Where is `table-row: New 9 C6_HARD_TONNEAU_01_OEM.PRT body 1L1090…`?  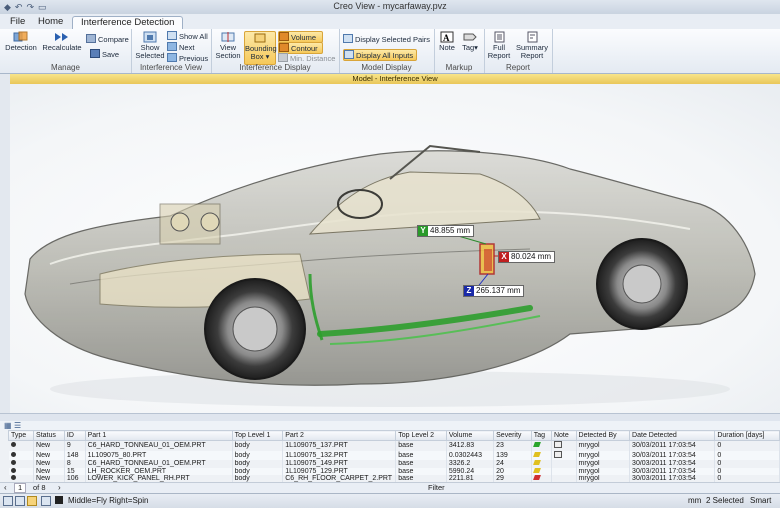 table-row: New 9 C6_HARD_TONNEAU_01_OEM.PRT body 1L1090… is located at coordinates (394, 445).